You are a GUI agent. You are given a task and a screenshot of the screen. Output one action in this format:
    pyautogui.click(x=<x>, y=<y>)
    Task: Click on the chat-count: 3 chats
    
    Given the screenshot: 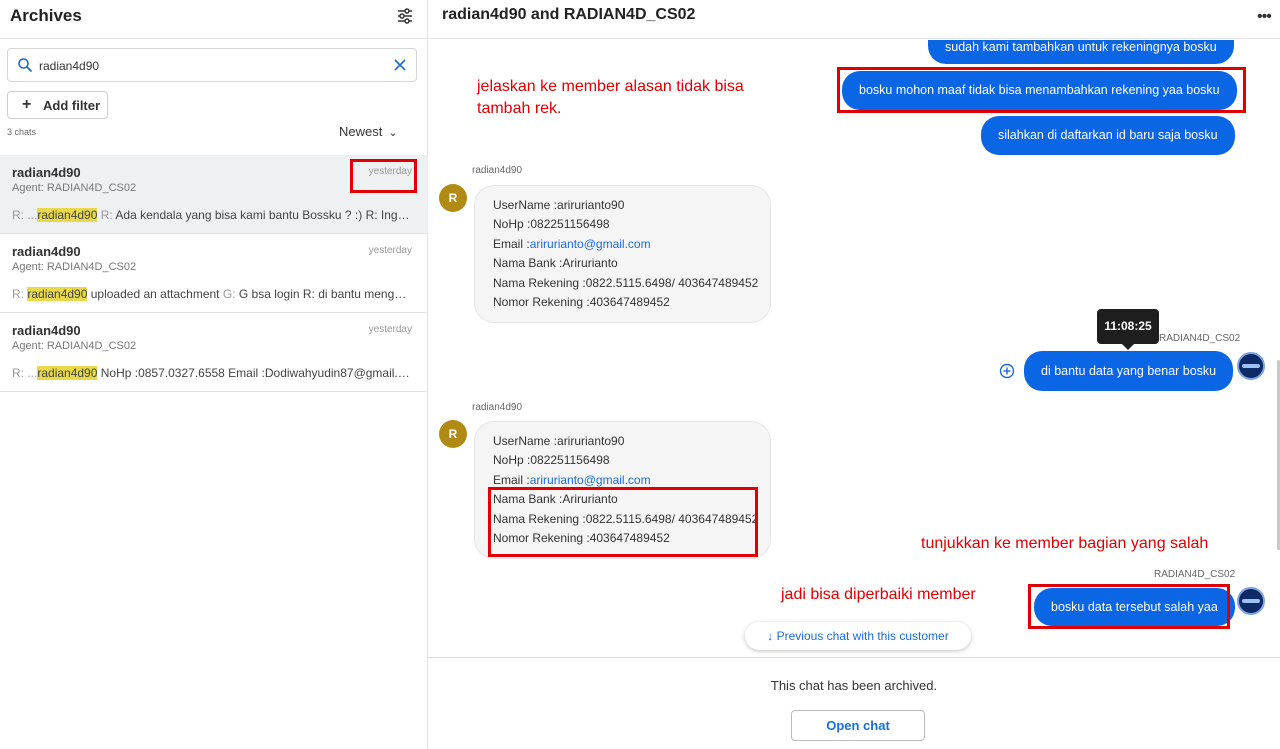 What is the action you would take?
    pyautogui.click(x=22, y=132)
    